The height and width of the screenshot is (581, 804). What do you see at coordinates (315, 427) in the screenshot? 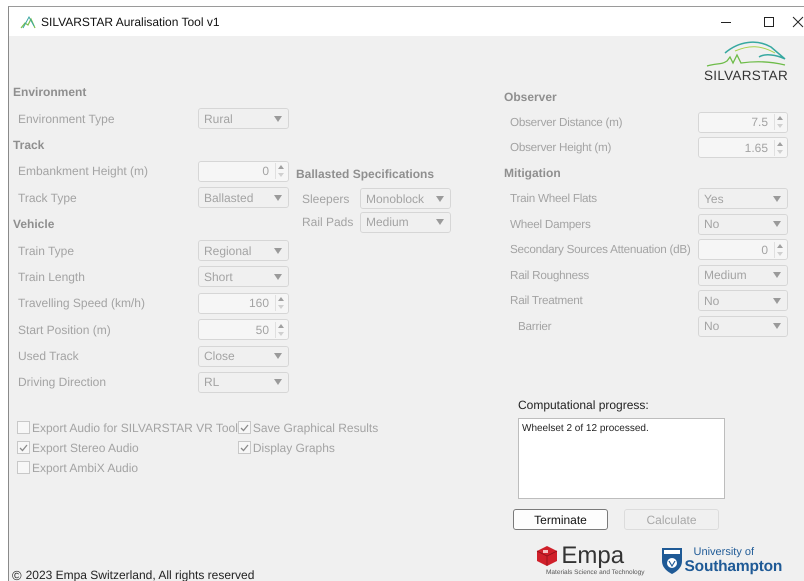
I see `checkbox-label: Save Graphical Results` at bounding box center [315, 427].